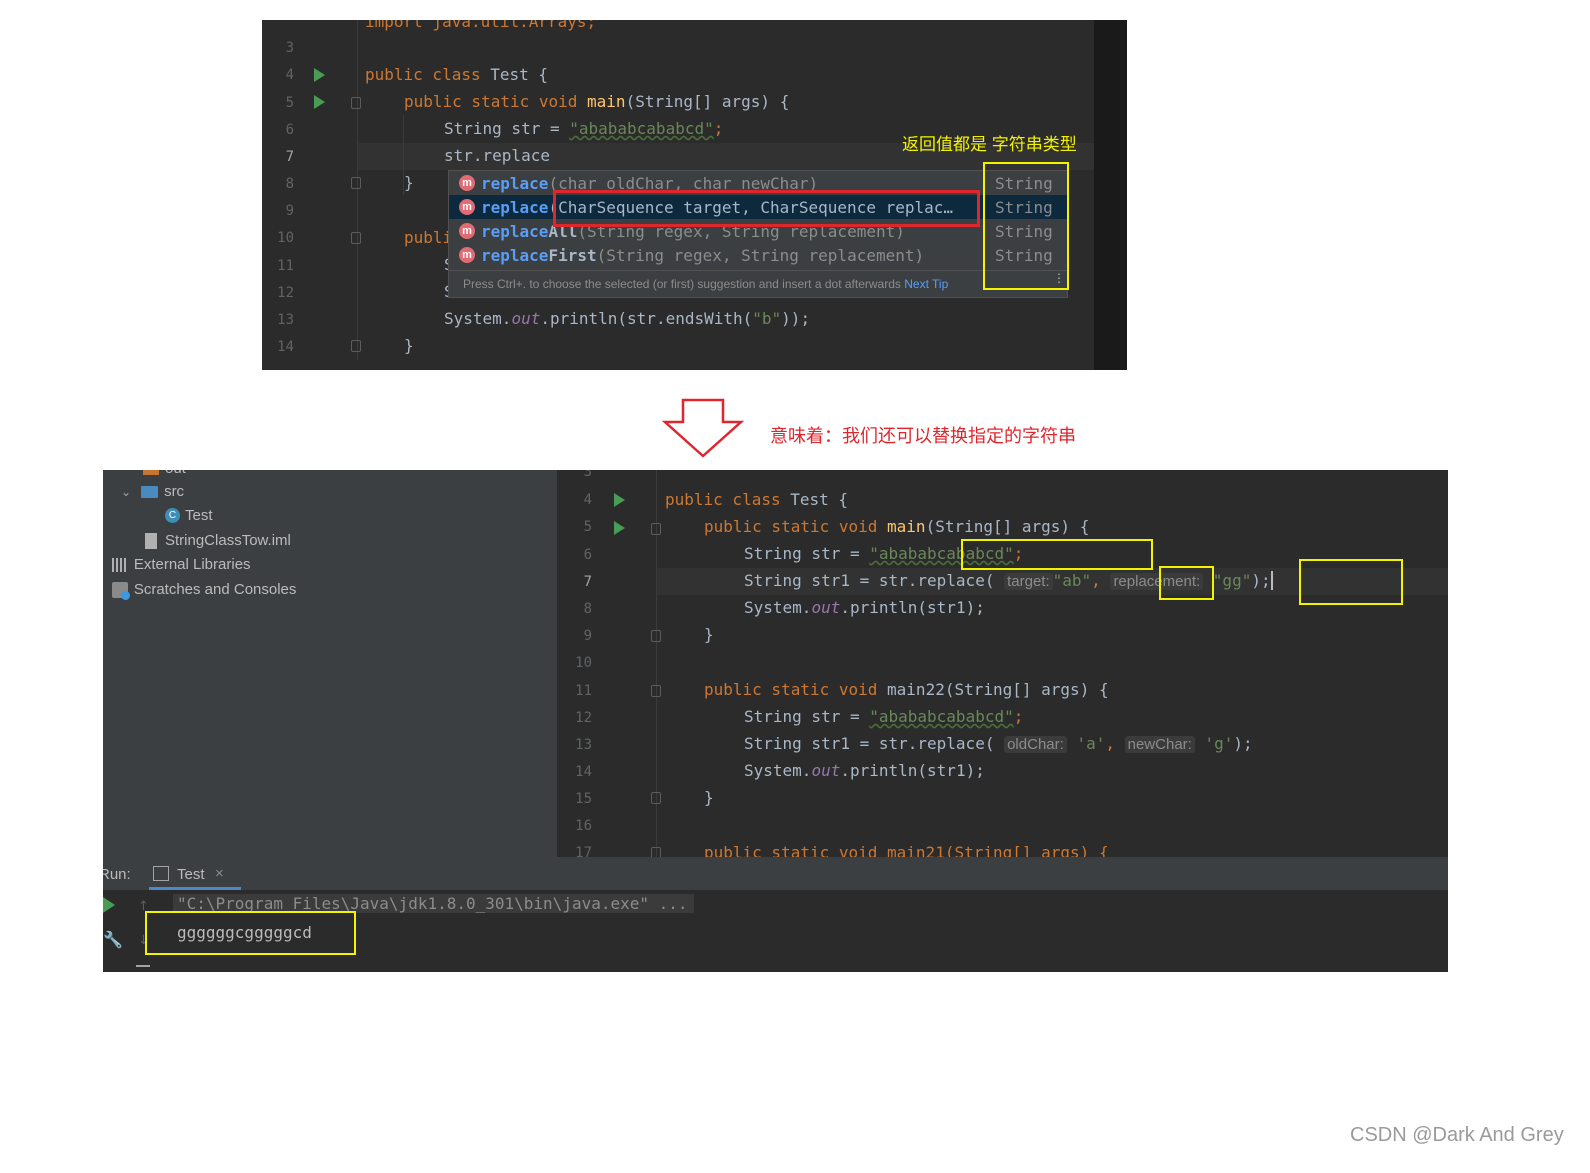 Image resolution: width=1590 pixels, height=1173 pixels. I want to click on wrench-icon: 🔧, so click(113, 939).